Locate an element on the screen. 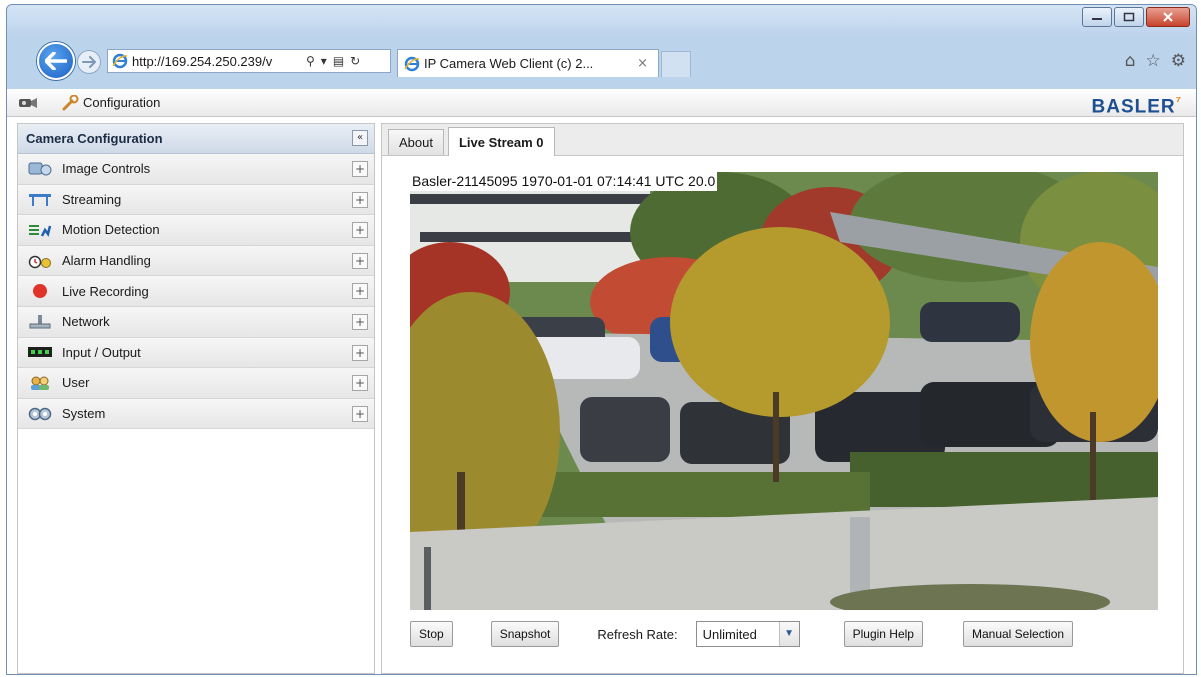  sidebar-item-label: Network is located at coordinates (86, 322).